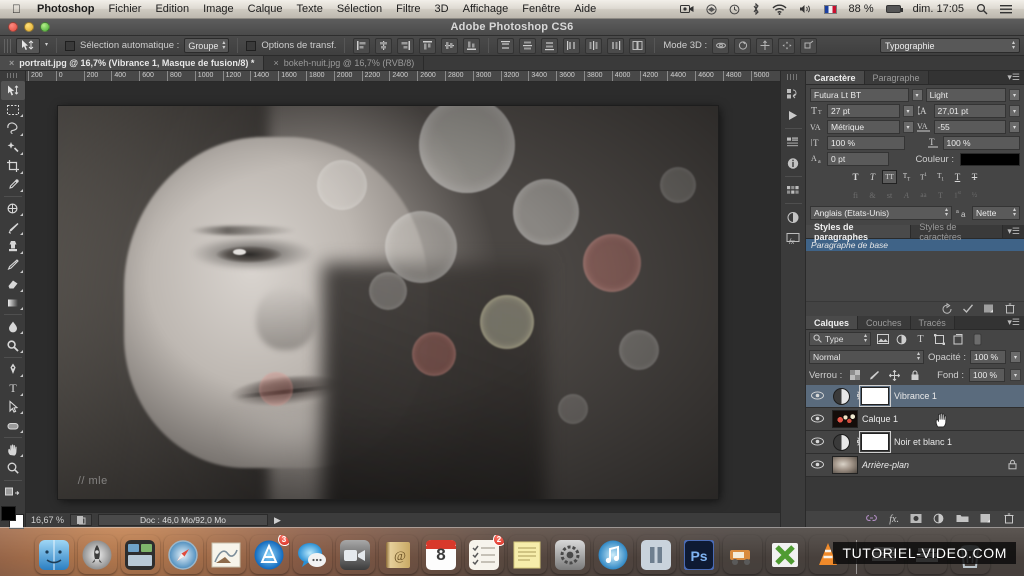 The width and height of the screenshot is (1024, 576). Describe the element at coordinates (859, 232) in the screenshot. I see `tab-styles-paragraphes: Styles de paragraphes` at that location.